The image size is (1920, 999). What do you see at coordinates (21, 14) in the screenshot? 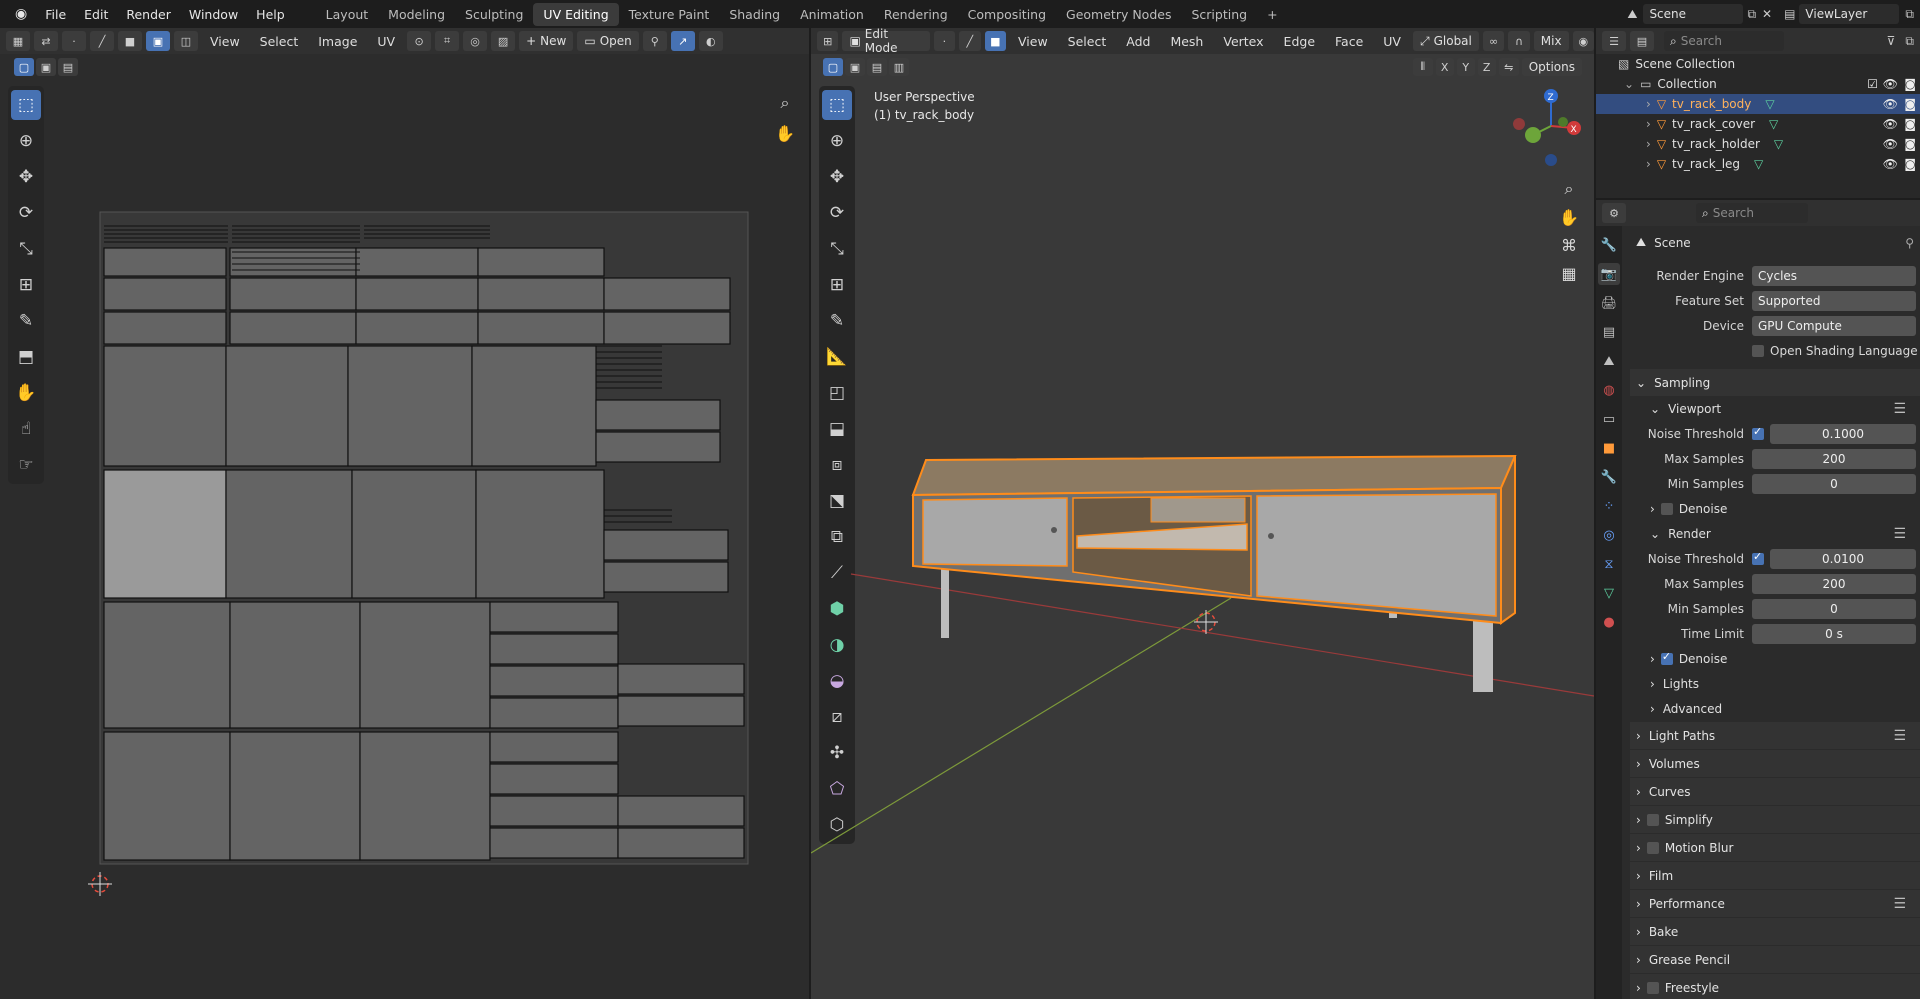
I see `blender-logo-icon: ◉` at bounding box center [21, 14].